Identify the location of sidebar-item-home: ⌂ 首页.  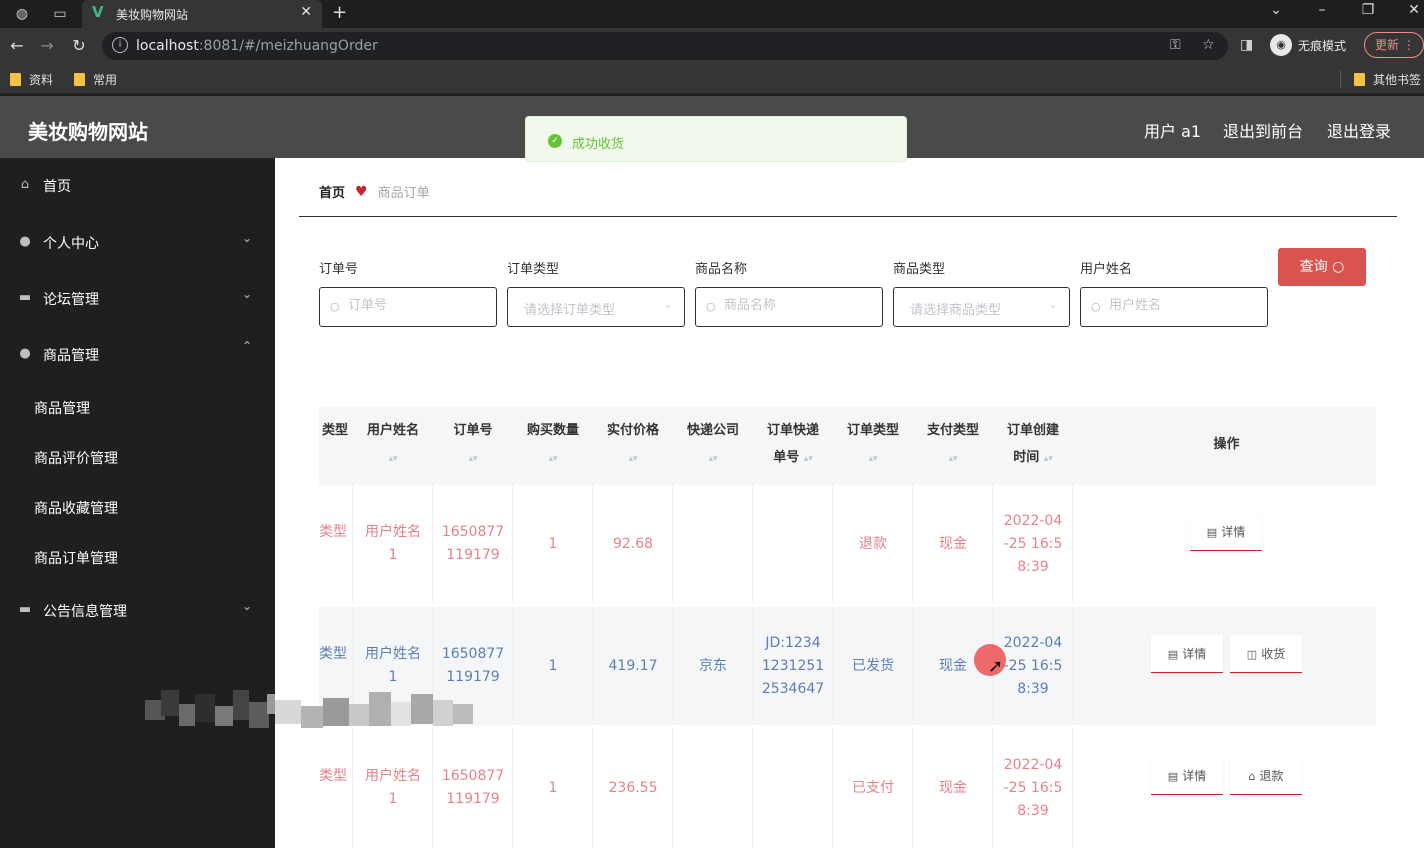
(137, 185).